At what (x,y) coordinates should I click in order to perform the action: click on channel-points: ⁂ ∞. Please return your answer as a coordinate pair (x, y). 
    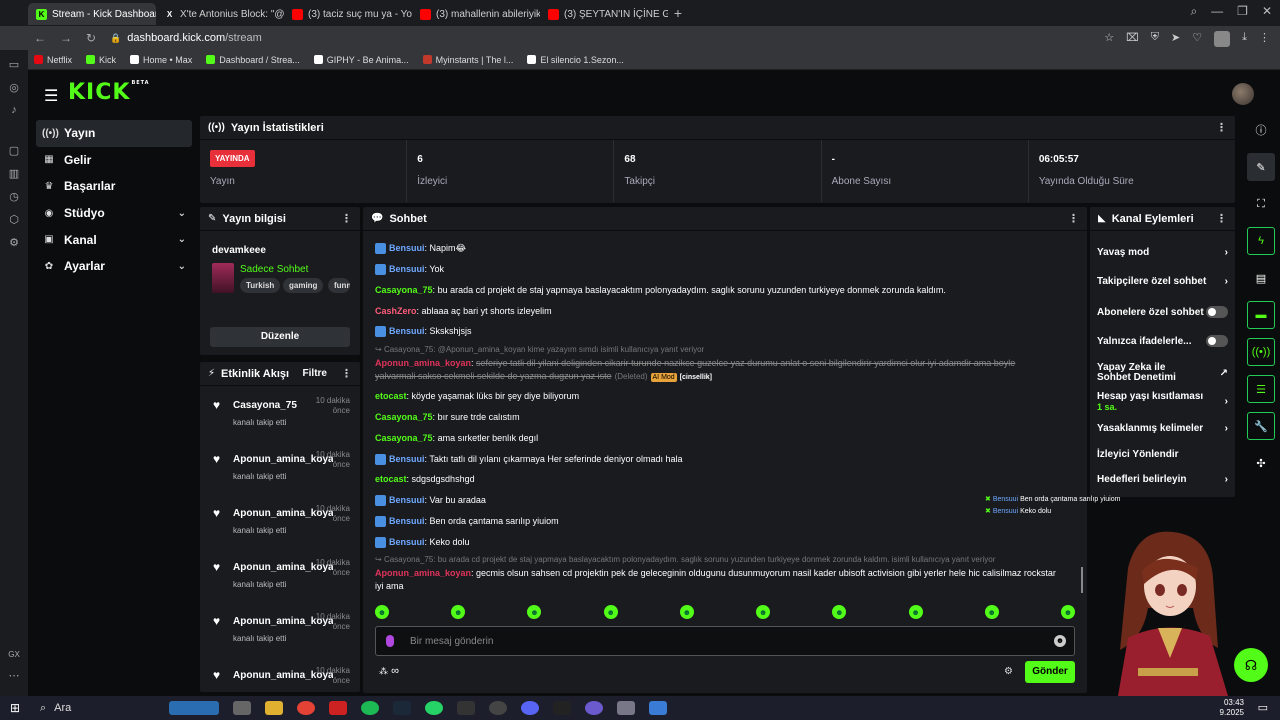
    Looking at the image, I should click on (389, 671).